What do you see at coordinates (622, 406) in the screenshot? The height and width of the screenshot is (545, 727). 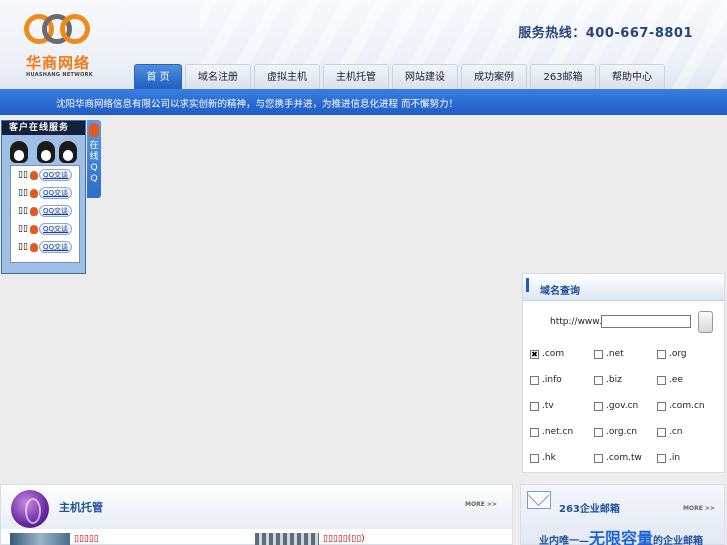 I see `ext-label: .gov.cn` at bounding box center [622, 406].